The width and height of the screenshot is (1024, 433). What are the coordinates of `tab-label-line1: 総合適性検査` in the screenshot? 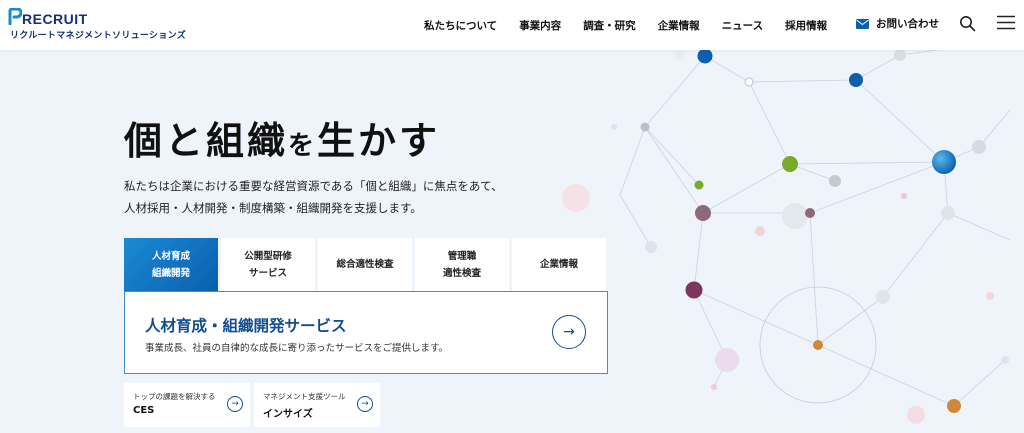 It's located at (365, 264).